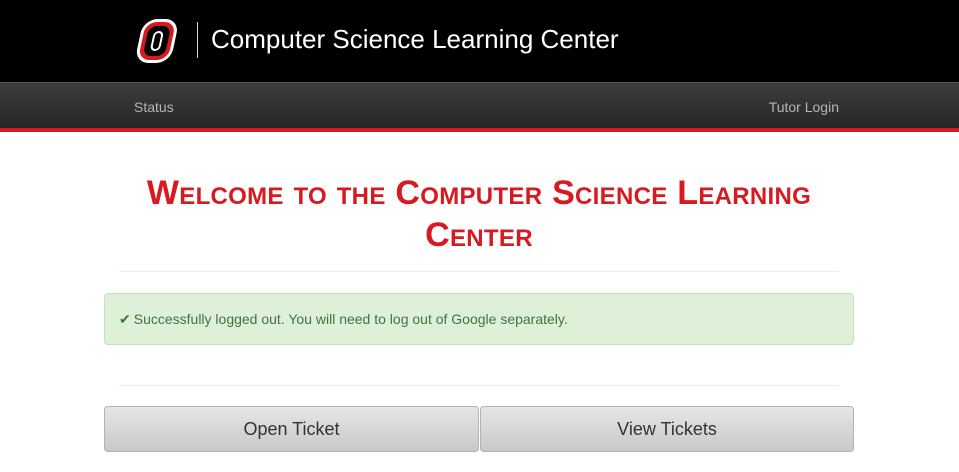 The height and width of the screenshot is (472, 959). What do you see at coordinates (291, 429) in the screenshot?
I see `open-ticket-button: Open Ticket` at bounding box center [291, 429].